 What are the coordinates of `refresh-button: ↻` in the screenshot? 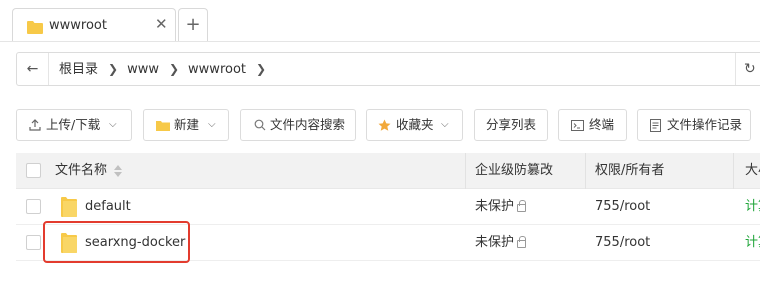 It's located at (747, 69).